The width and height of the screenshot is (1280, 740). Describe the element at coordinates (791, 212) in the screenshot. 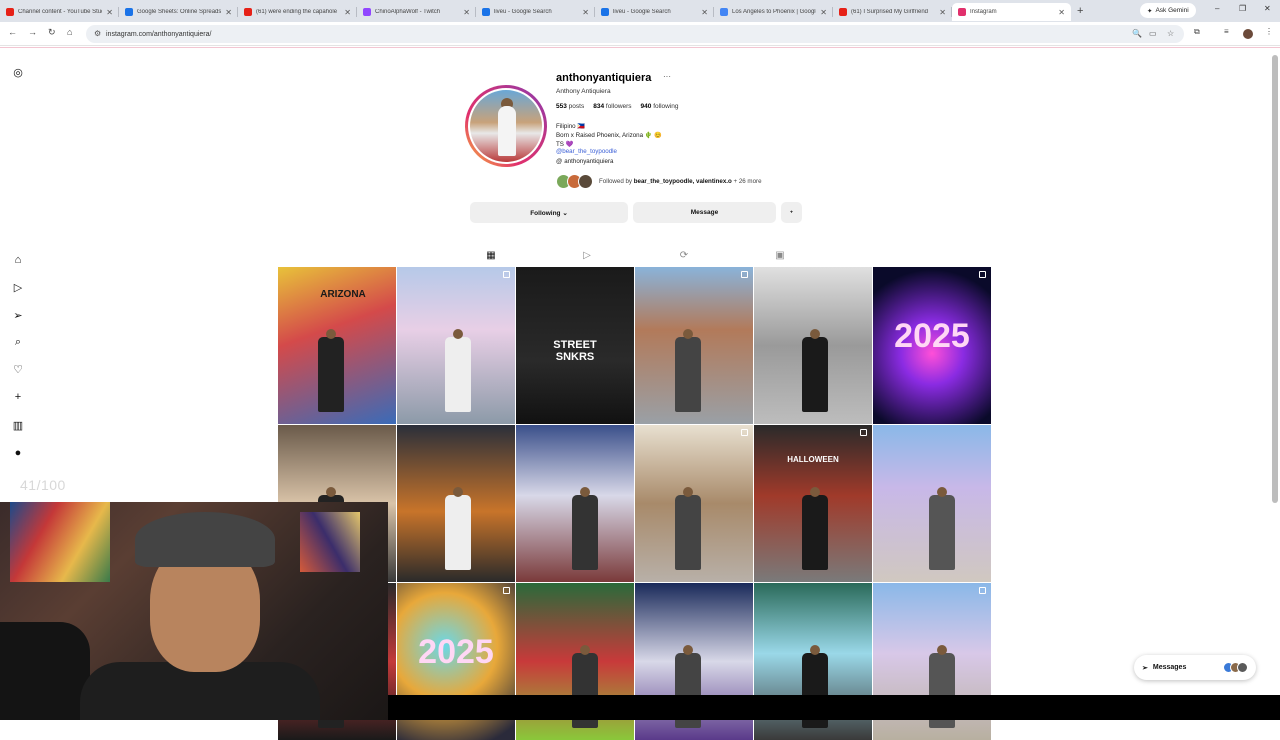

I see `suggest-people-icon: ⁺` at that location.